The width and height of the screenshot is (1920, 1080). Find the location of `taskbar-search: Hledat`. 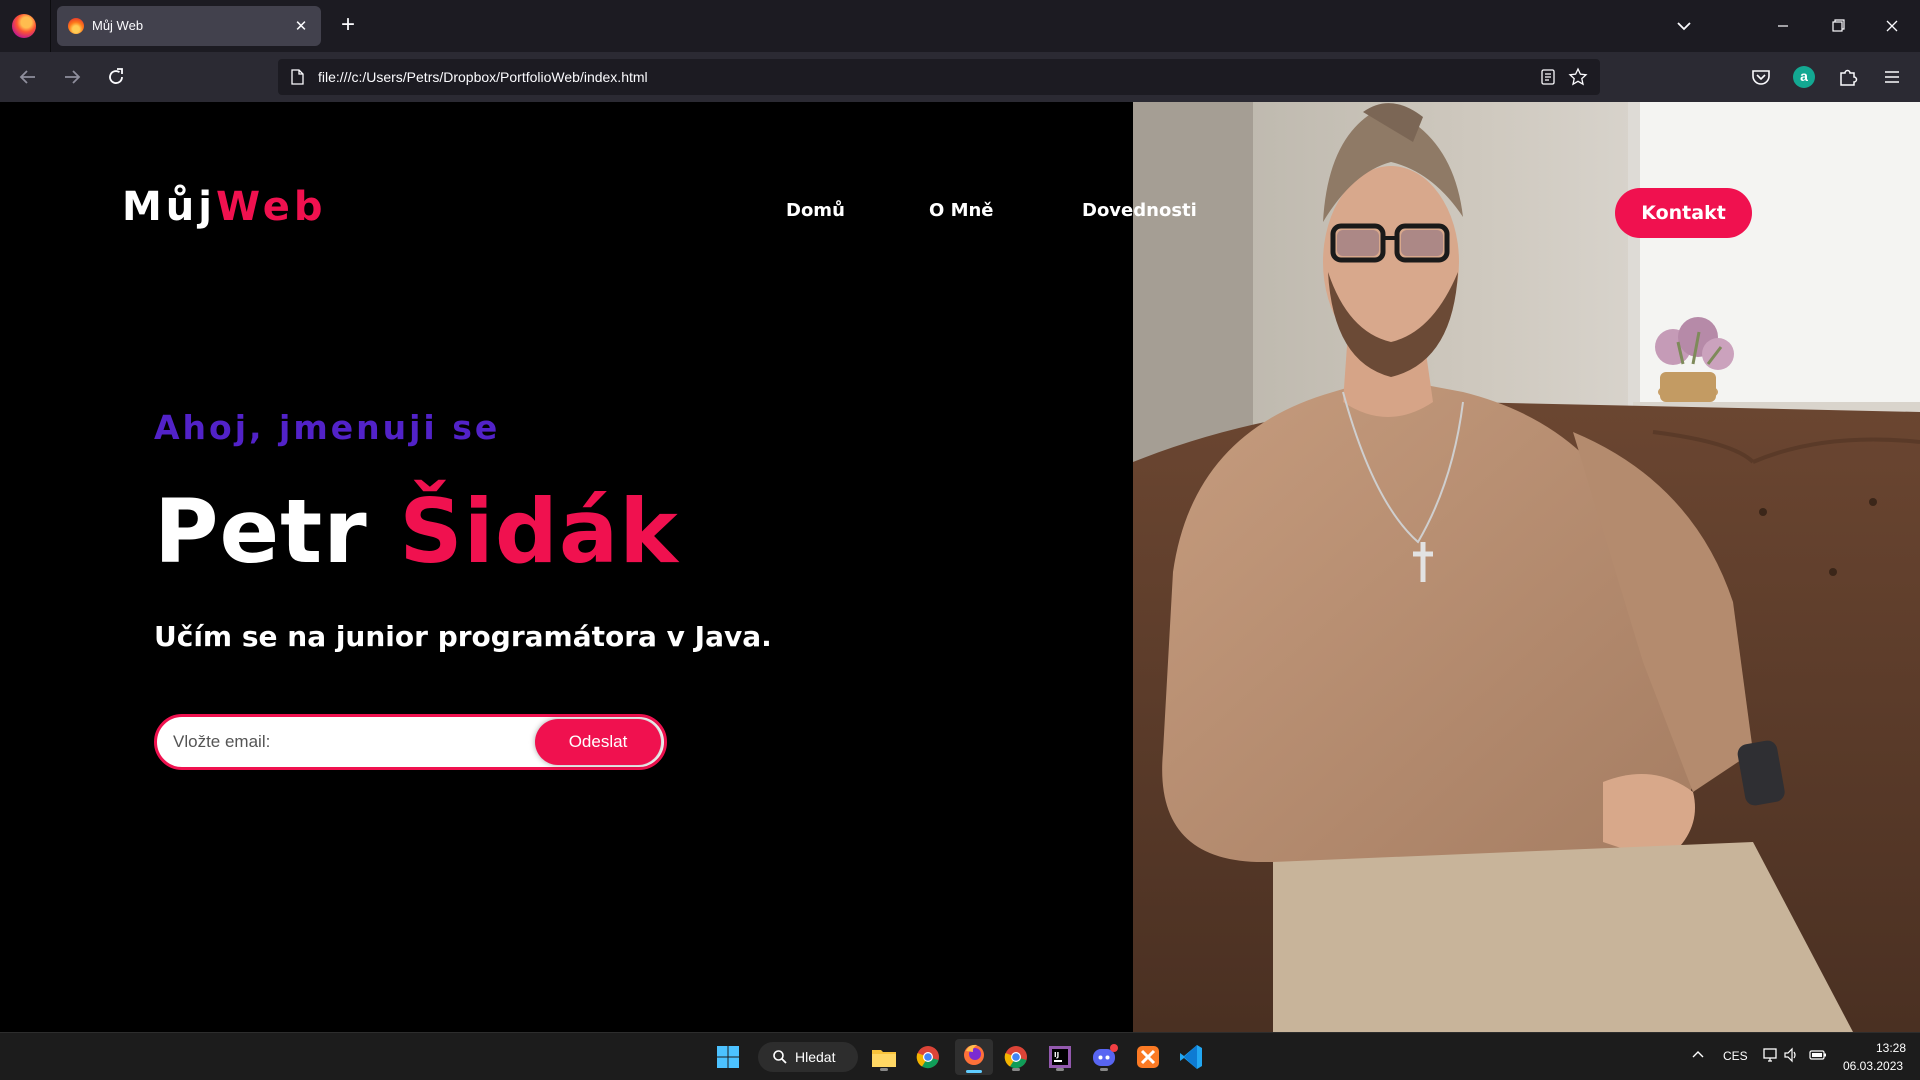

taskbar-search: Hledat is located at coordinates (808, 1057).